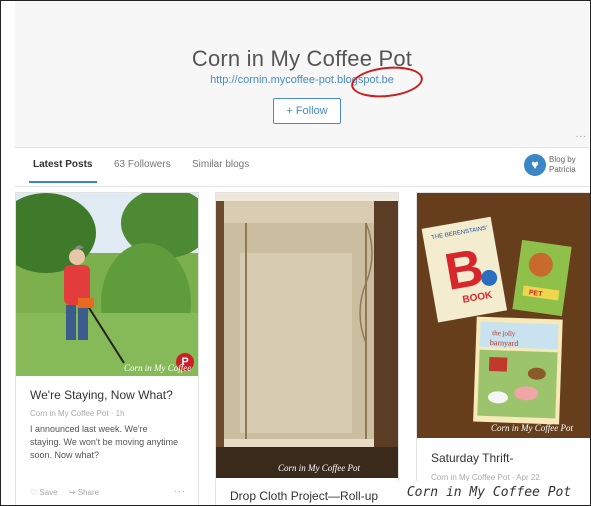  Describe the element at coordinates (562, 159) in the screenshot. I see `blog-by-label: Blog by` at that location.